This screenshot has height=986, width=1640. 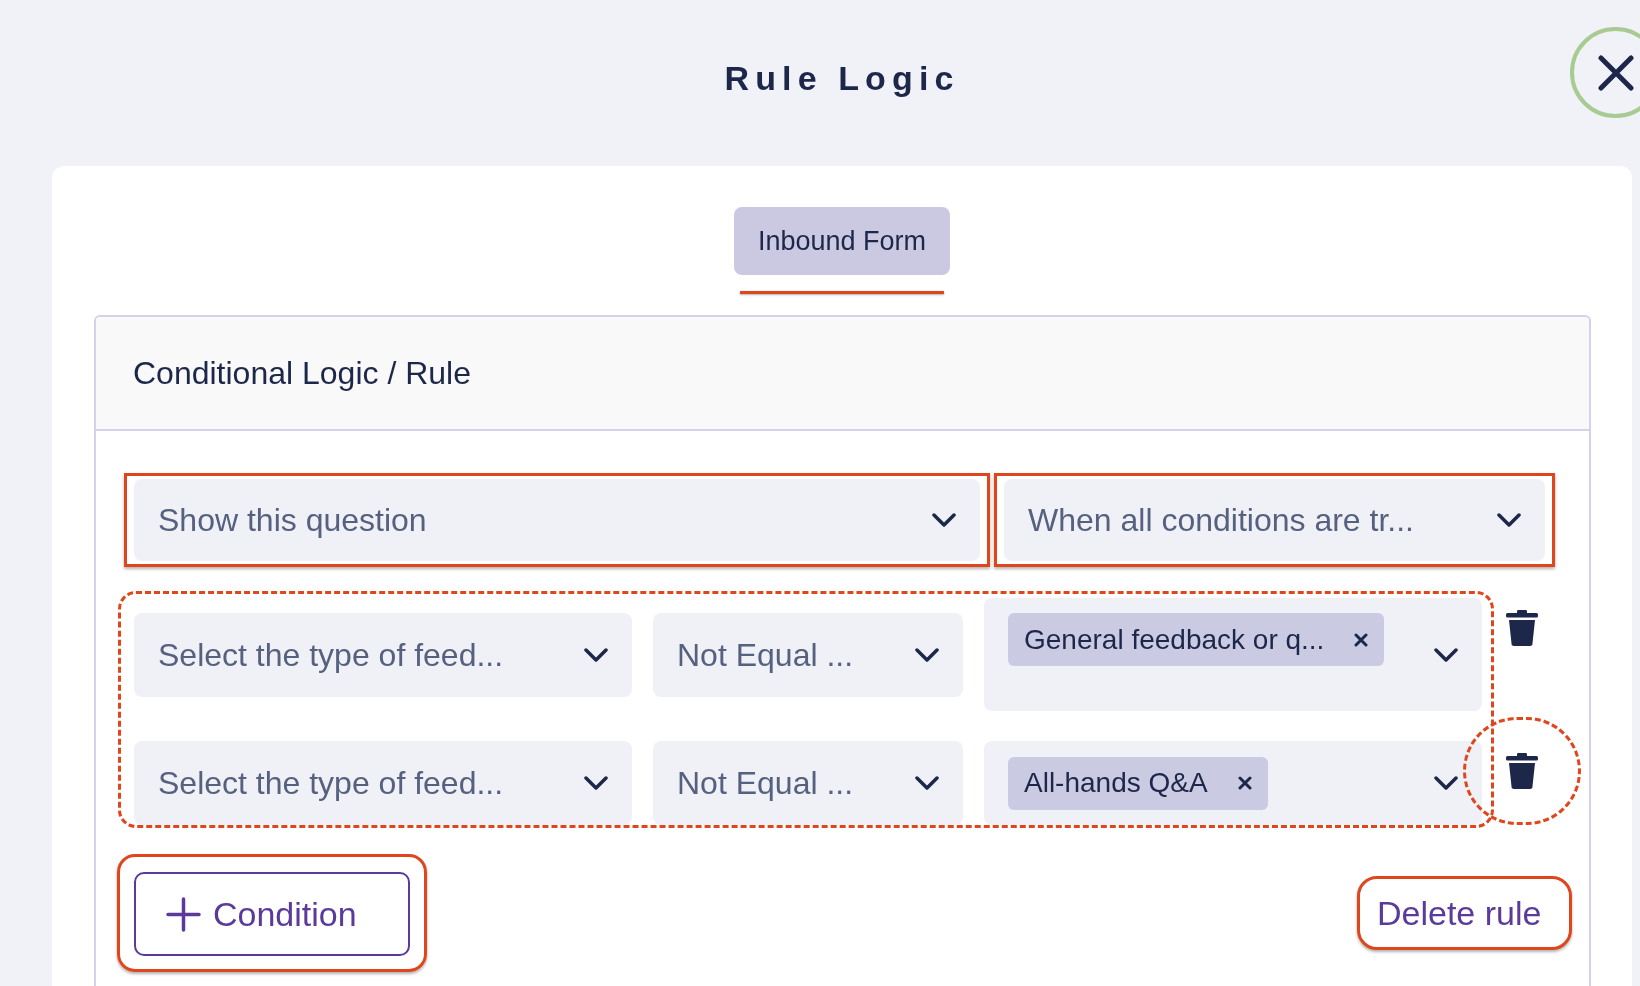 What do you see at coordinates (1233, 783) in the screenshot?
I see `value-dropdown: All-hands Q&A` at bounding box center [1233, 783].